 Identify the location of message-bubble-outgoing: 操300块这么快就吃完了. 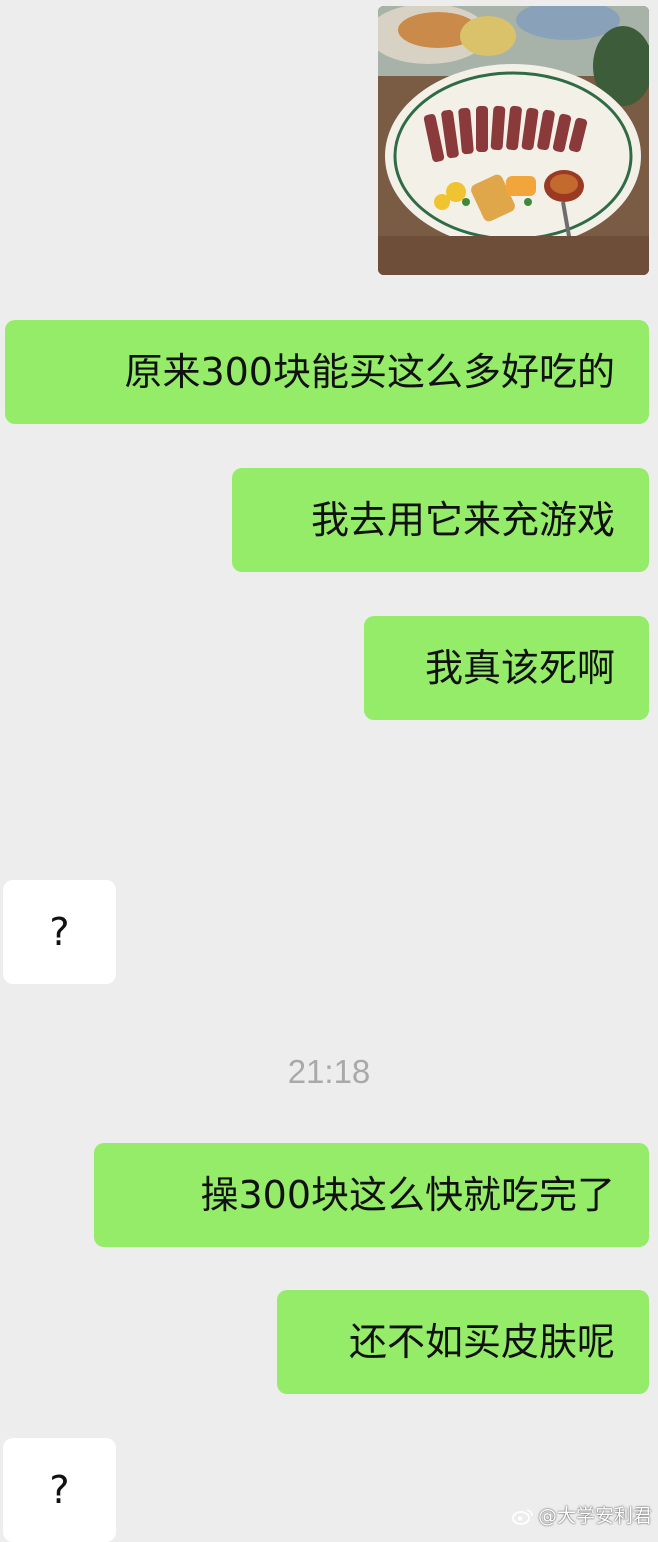
(371, 1195).